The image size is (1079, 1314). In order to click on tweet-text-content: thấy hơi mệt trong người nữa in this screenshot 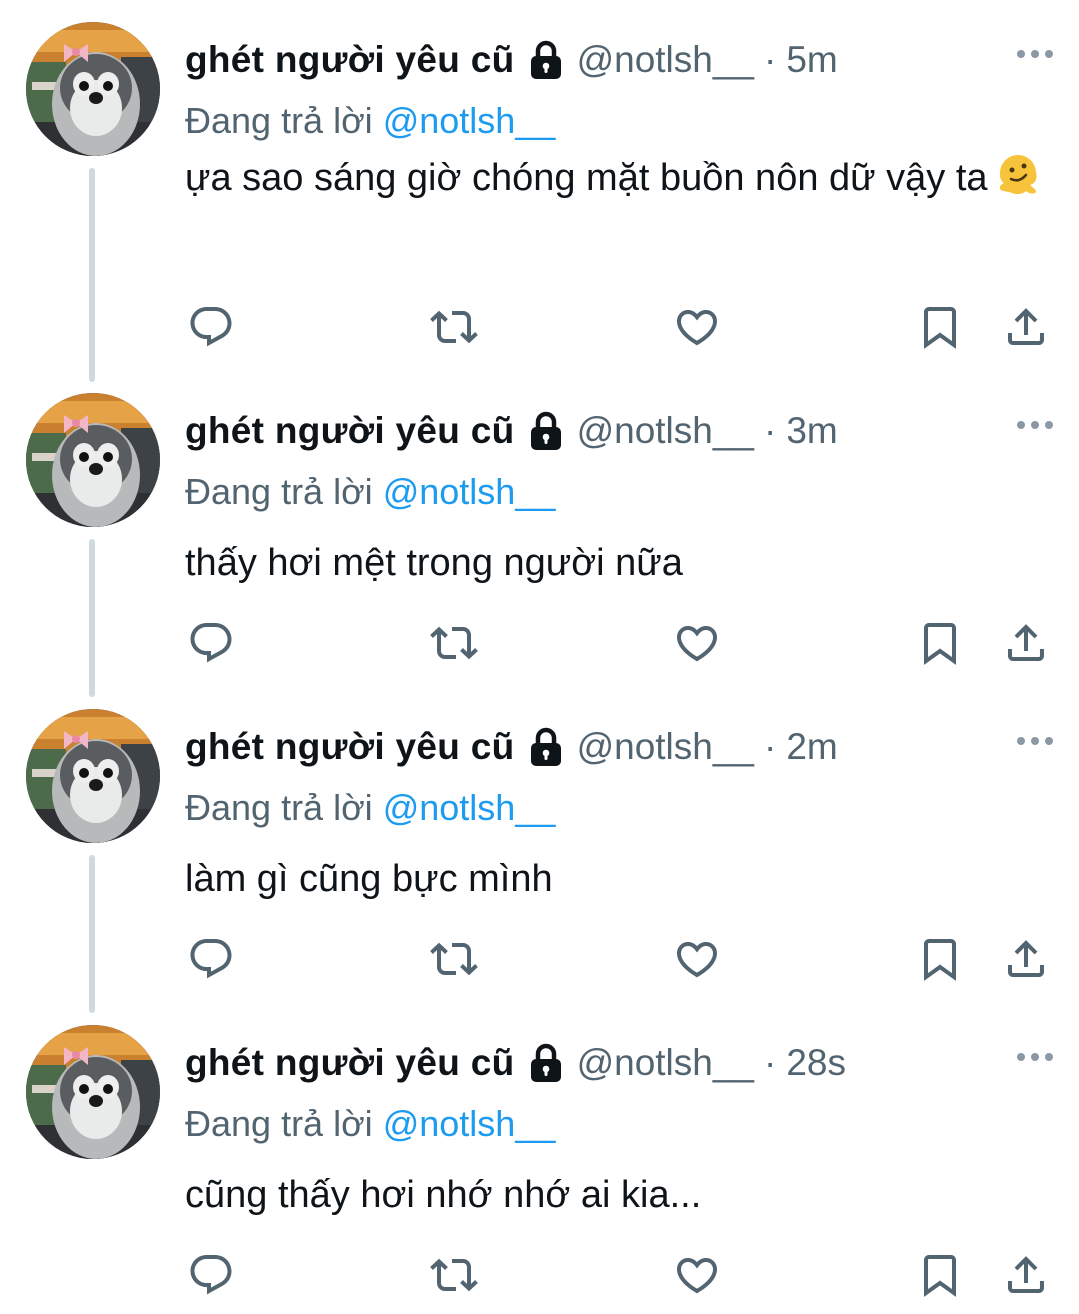, I will do `click(434, 563)`.